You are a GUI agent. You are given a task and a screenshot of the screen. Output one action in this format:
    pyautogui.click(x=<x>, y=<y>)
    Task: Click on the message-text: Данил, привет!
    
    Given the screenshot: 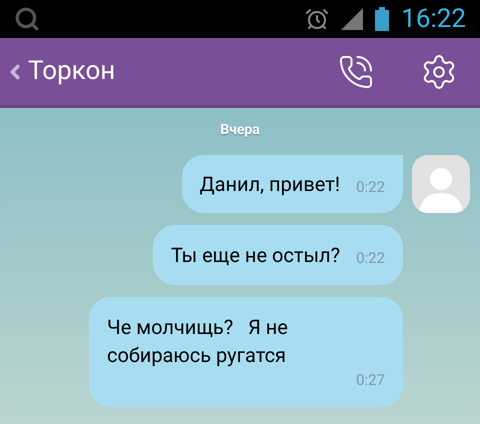 What is the action you would take?
    pyautogui.click(x=270, y=184)
    